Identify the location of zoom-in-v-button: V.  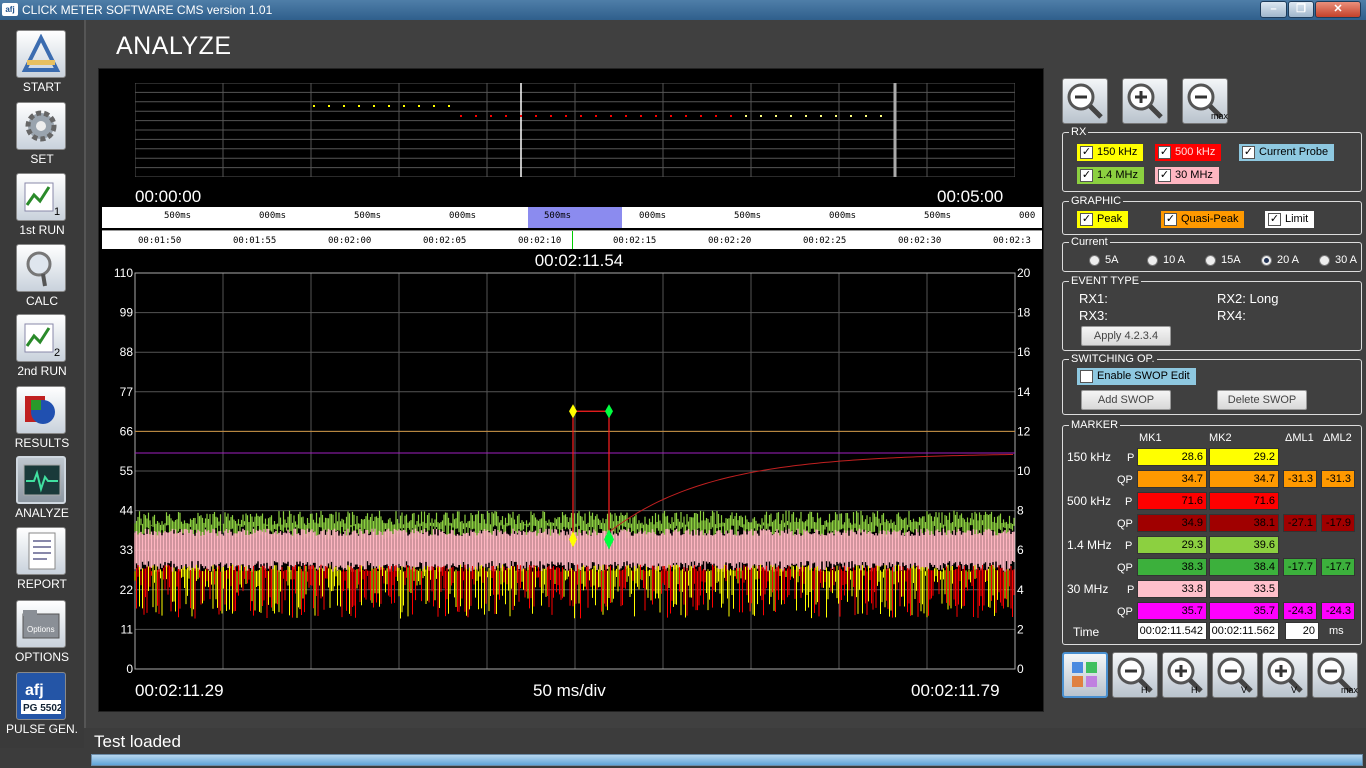
(1285, 675).